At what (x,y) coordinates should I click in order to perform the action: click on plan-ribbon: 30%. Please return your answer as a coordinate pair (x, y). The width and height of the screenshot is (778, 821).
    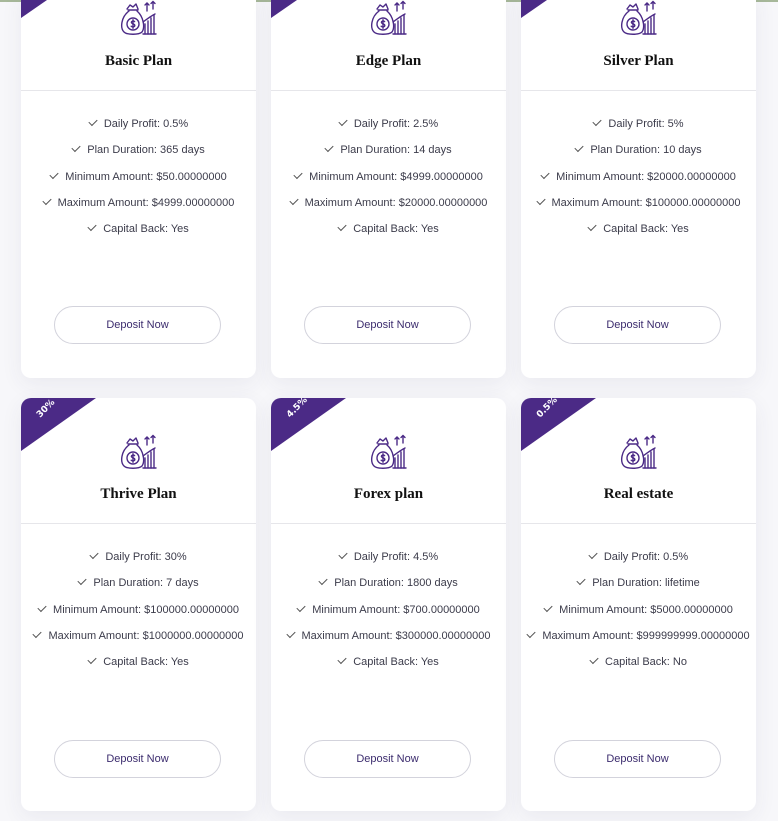
    Looking at the image, I should click on (58, 424).